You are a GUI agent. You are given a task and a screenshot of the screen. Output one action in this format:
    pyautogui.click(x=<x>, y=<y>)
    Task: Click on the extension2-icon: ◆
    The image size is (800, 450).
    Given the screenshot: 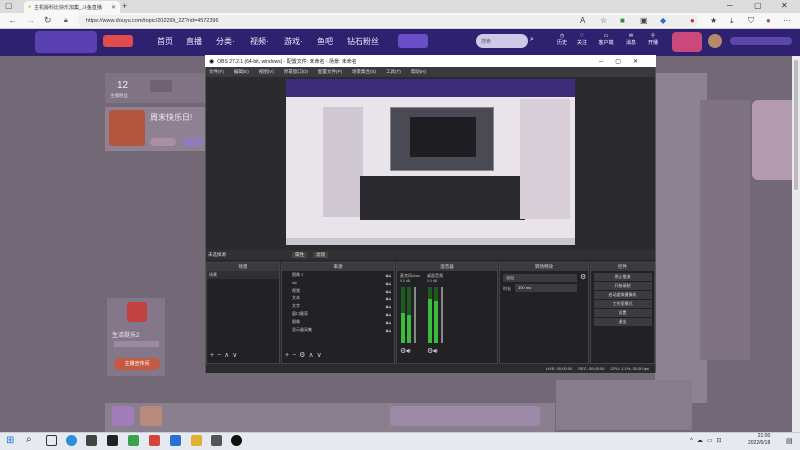 What is the action you would take?
    pyautogui.click(x=663, y=20)
    